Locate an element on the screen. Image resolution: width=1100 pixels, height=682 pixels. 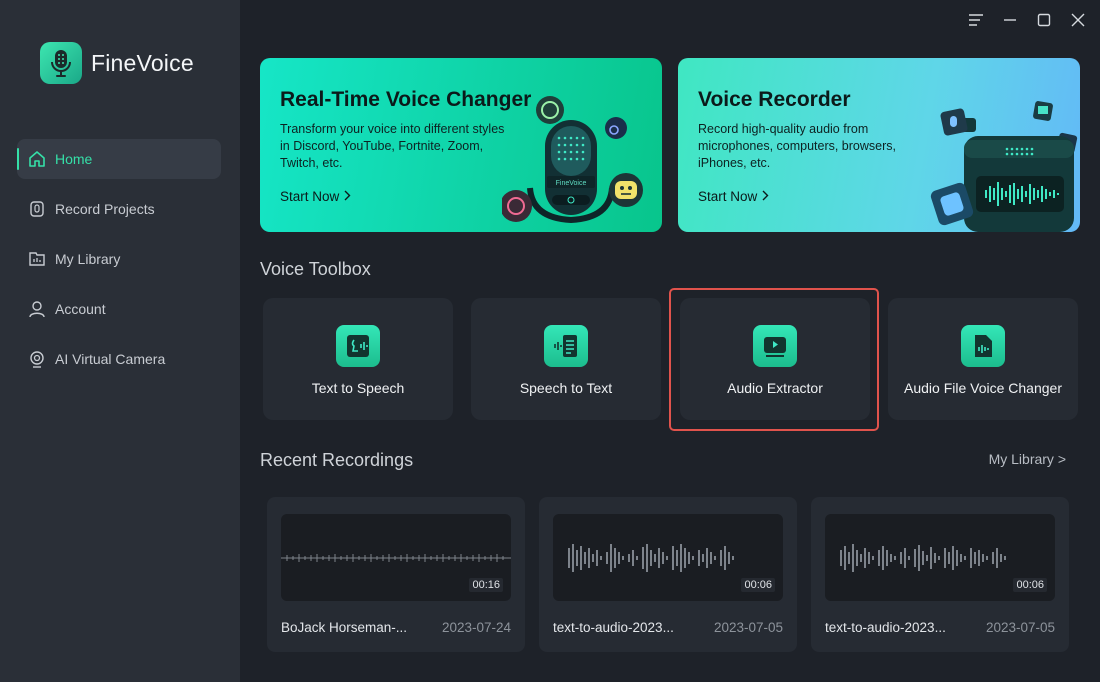
waveform-thumbnail: 00:16 is located at coordinates (396, 557).